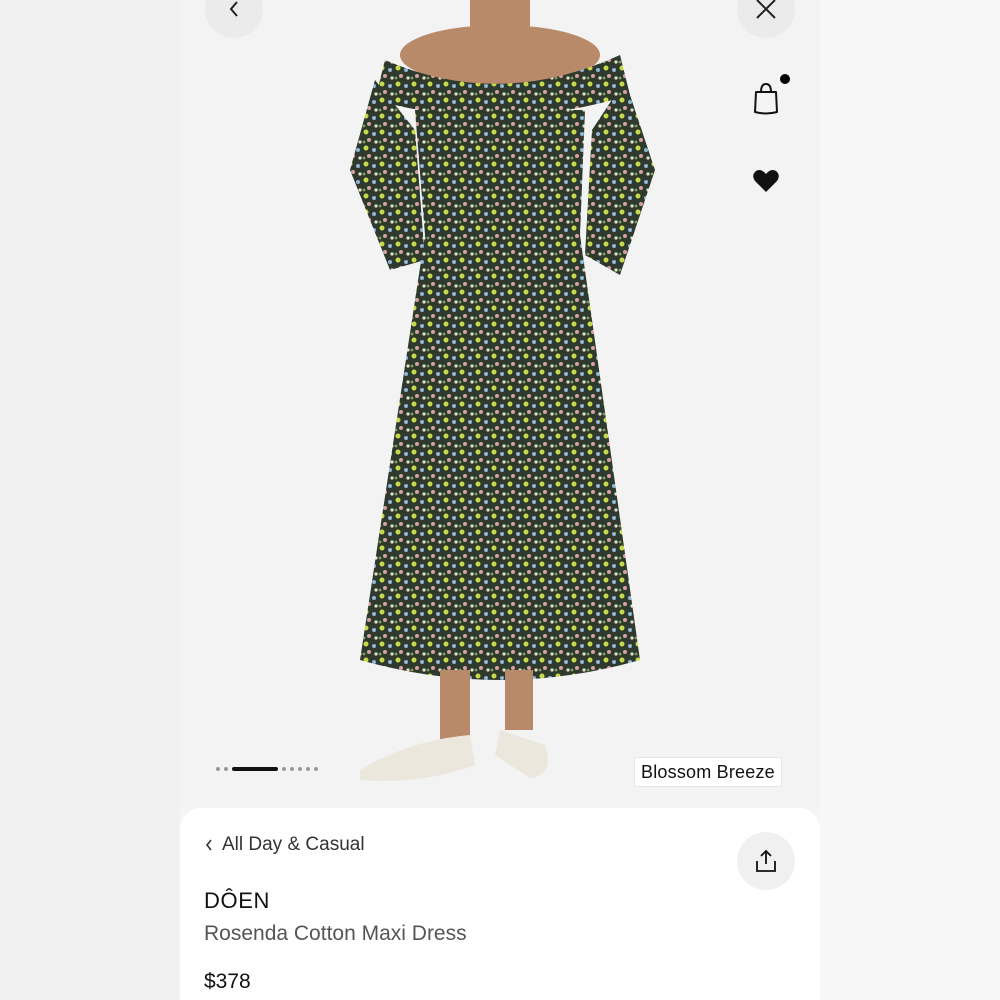 This screenshot has width=1000, height=1000. Describe the element at coordinates (293, 844) in the screenshot. I see `breadcrumb-label: All Day & Casual` at that location.